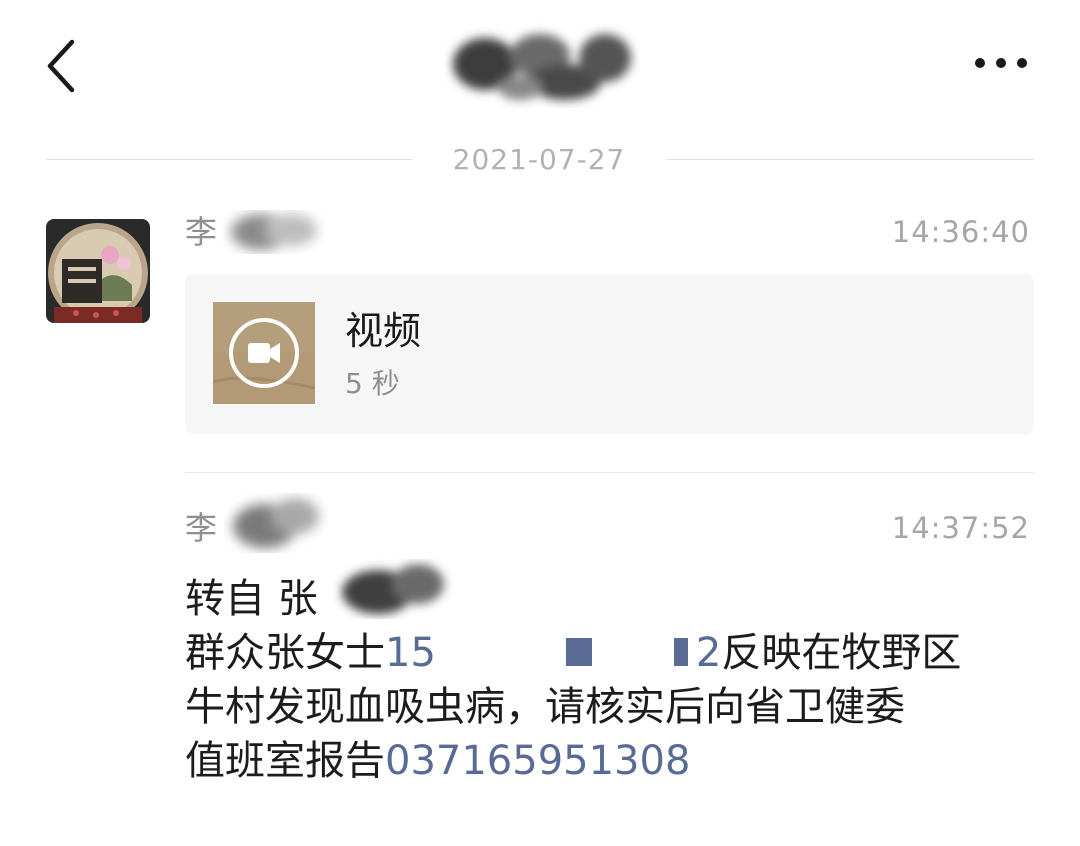  What do you see at coordinates (566, 652) in the screenshot?
I see `phone-redacted` at bounding box center [566, 652].